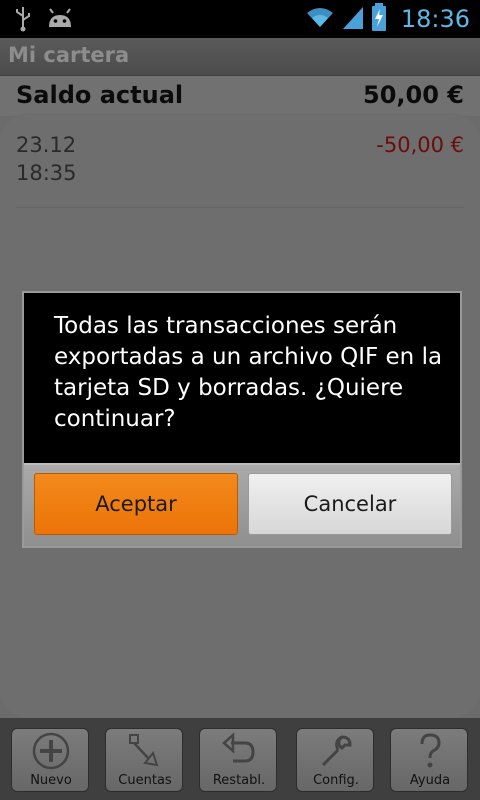 The width and height of the screenshot is (480, 800). What do you see at coordinates (239, 751) in the screenshot?
I see `undo-icon` at bounding box center [239, 751].